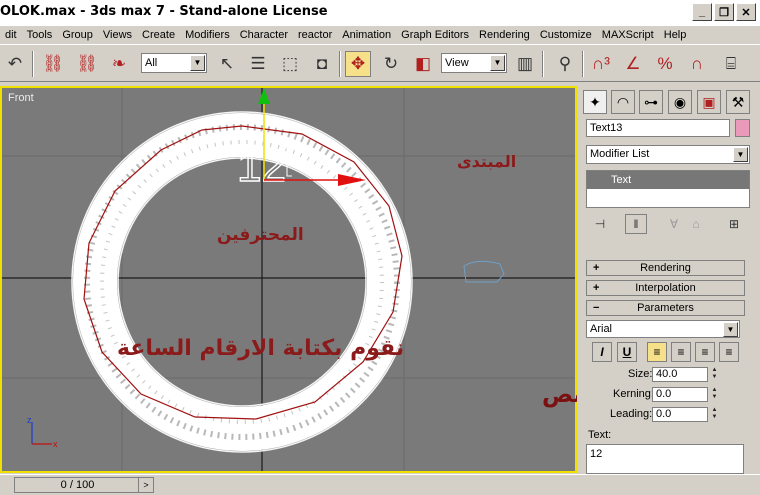 This screenshot has width=760, height=495. Describe the element at coordinates (705, 352) in the screenshot. I see `align-right-icon: ≡` at that location.